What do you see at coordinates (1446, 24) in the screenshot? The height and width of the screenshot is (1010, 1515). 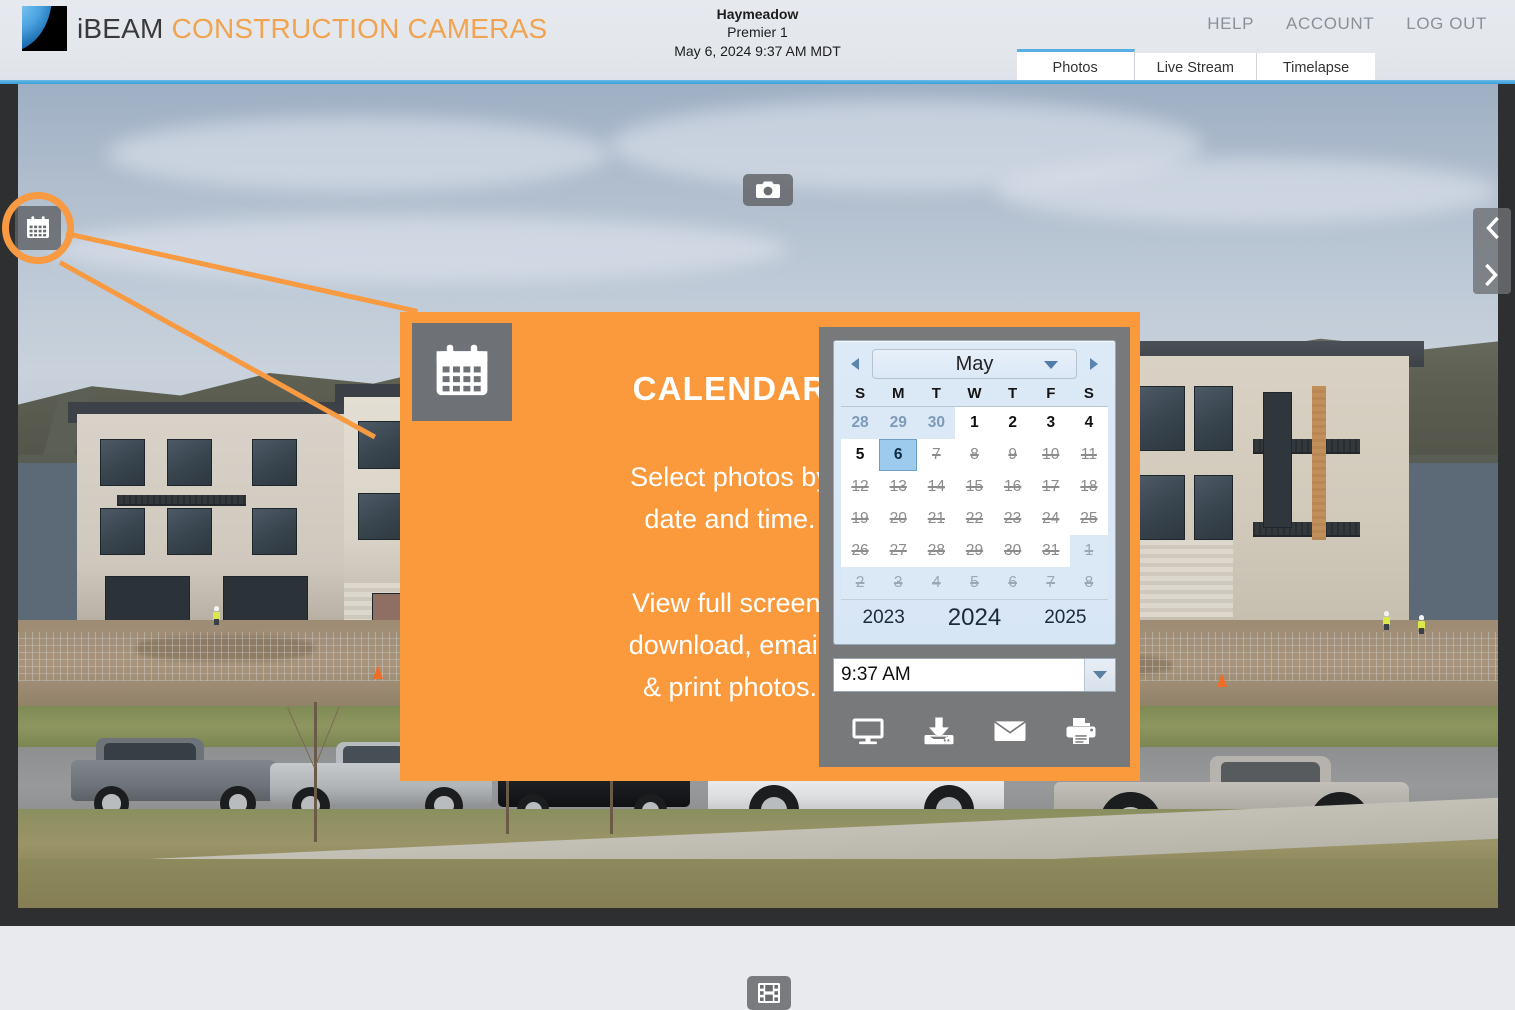 I see `nav-logout: LOG OUT` at bounding box center [1446, 24].